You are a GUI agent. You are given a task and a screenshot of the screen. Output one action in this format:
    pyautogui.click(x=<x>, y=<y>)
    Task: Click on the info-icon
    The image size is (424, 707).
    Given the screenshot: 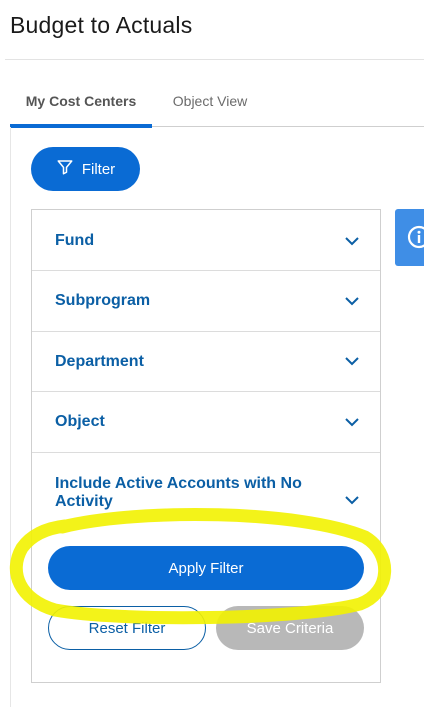 What is the action you would take?
    pyautogui.click(x=415, y=237)
    